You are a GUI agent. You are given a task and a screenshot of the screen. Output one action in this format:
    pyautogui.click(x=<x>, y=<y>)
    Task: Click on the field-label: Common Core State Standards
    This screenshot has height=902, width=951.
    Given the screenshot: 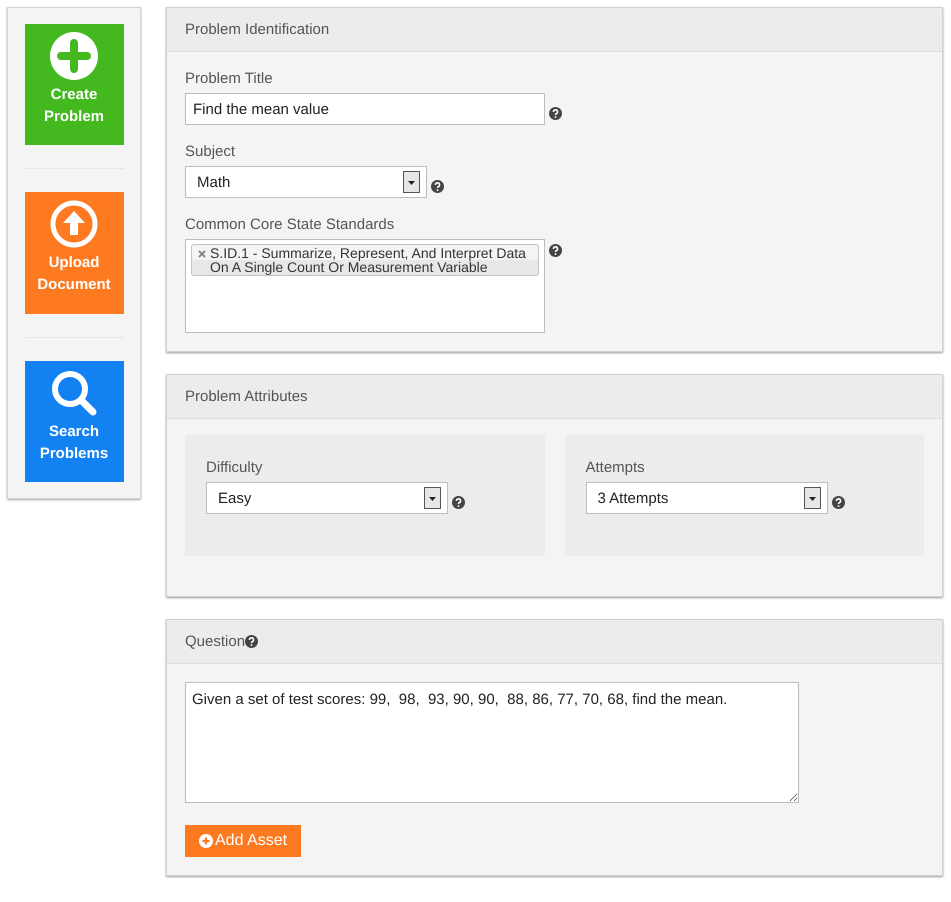 What is the action you would take?
    pyautogui.click(x=290, y=224)
    